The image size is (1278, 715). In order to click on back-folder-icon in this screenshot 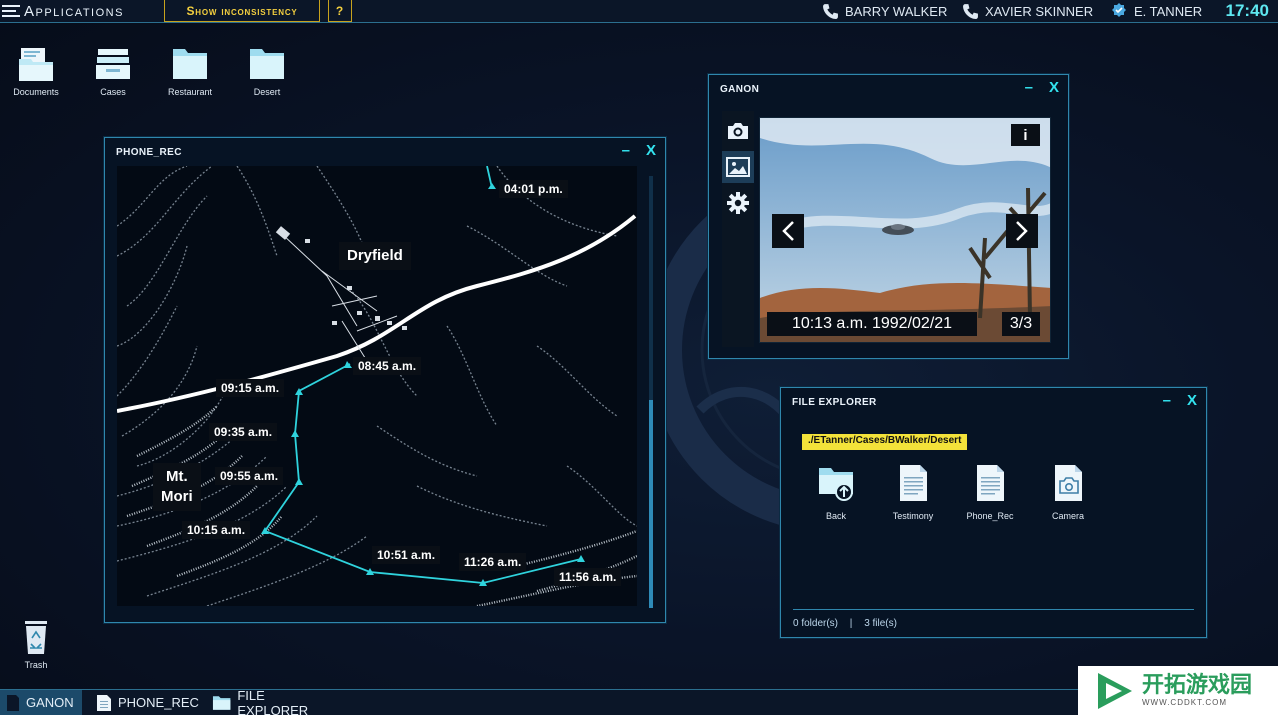, I will do `click(836, 484)`.